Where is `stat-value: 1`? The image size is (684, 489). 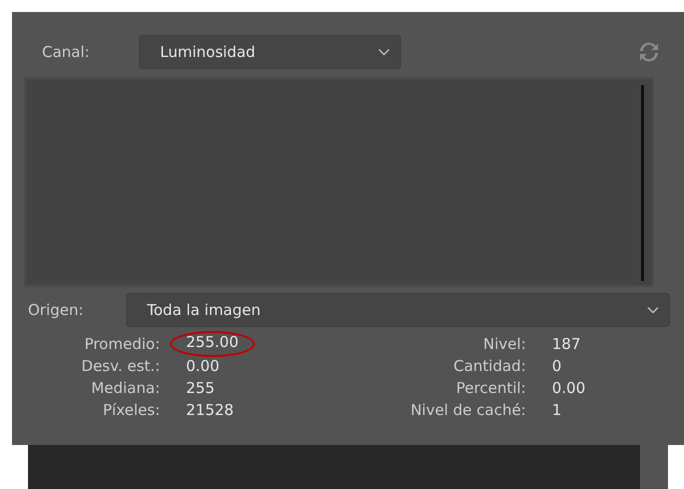 stat-value: 1 is located at coordinates (557, 410).